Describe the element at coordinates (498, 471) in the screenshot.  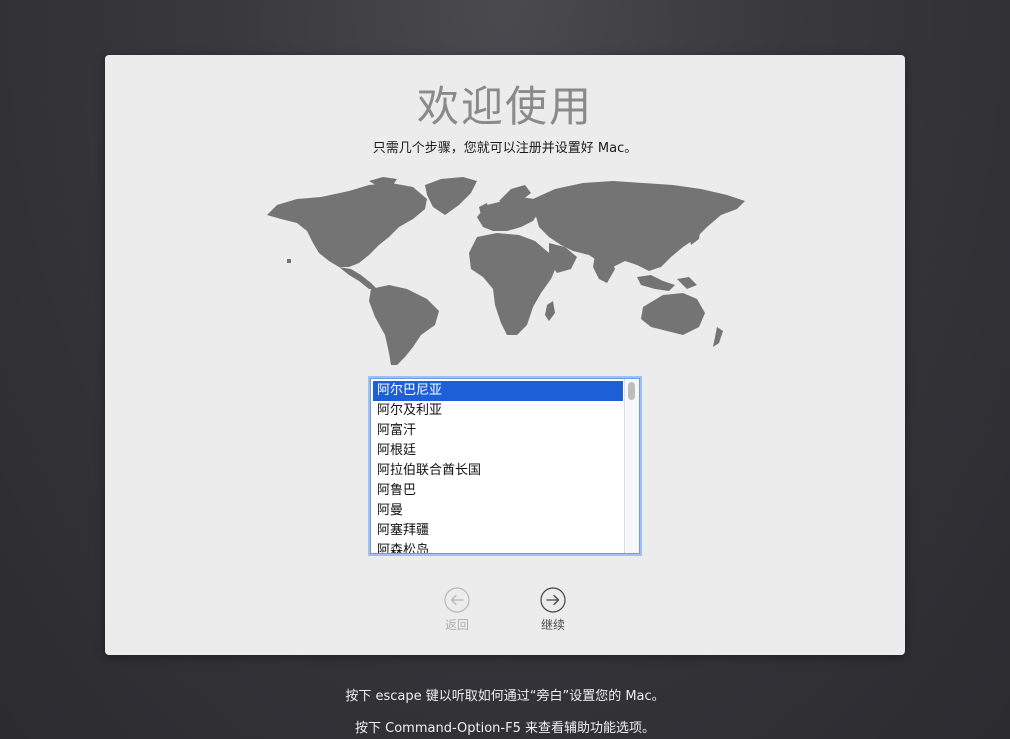
I see `list-item: 阿拉伯联合酋长国` at that location.